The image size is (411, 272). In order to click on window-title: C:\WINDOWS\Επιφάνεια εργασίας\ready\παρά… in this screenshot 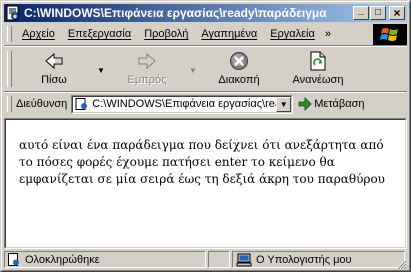, I will do `click(175, 13)`.